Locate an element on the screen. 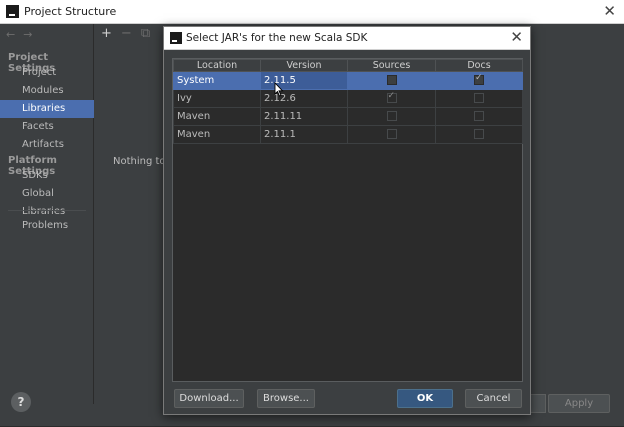 This screenshot has height=427, width=624. cell-location: System is located at coordinates (217, 80).